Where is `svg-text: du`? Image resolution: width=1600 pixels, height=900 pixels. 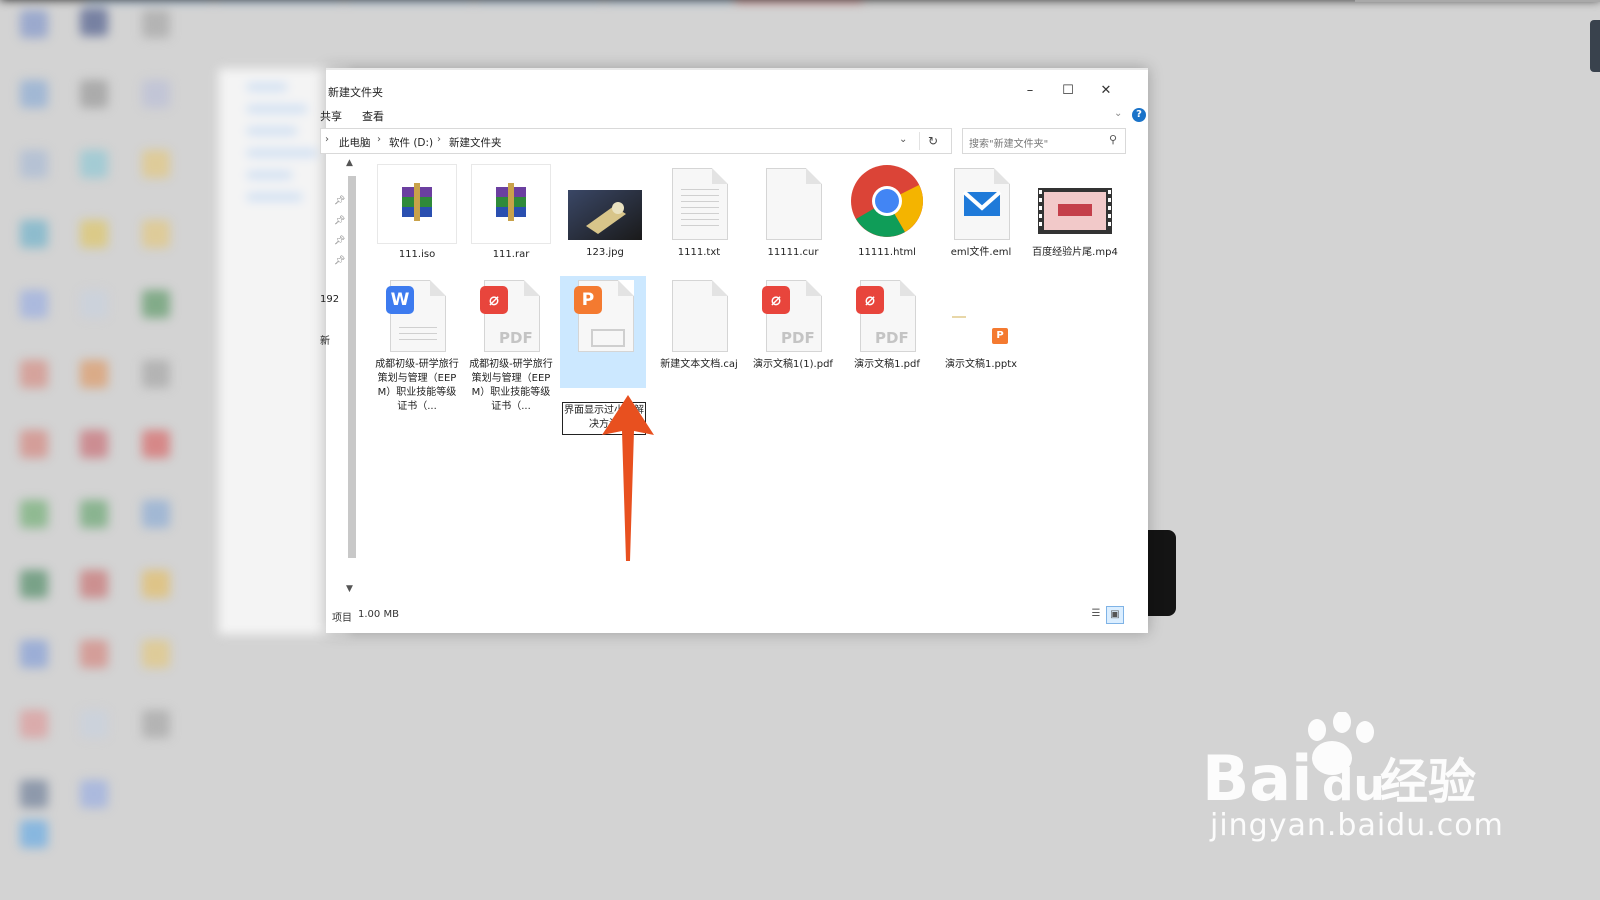 svg-text: du is located at coordinates (1353, 785).